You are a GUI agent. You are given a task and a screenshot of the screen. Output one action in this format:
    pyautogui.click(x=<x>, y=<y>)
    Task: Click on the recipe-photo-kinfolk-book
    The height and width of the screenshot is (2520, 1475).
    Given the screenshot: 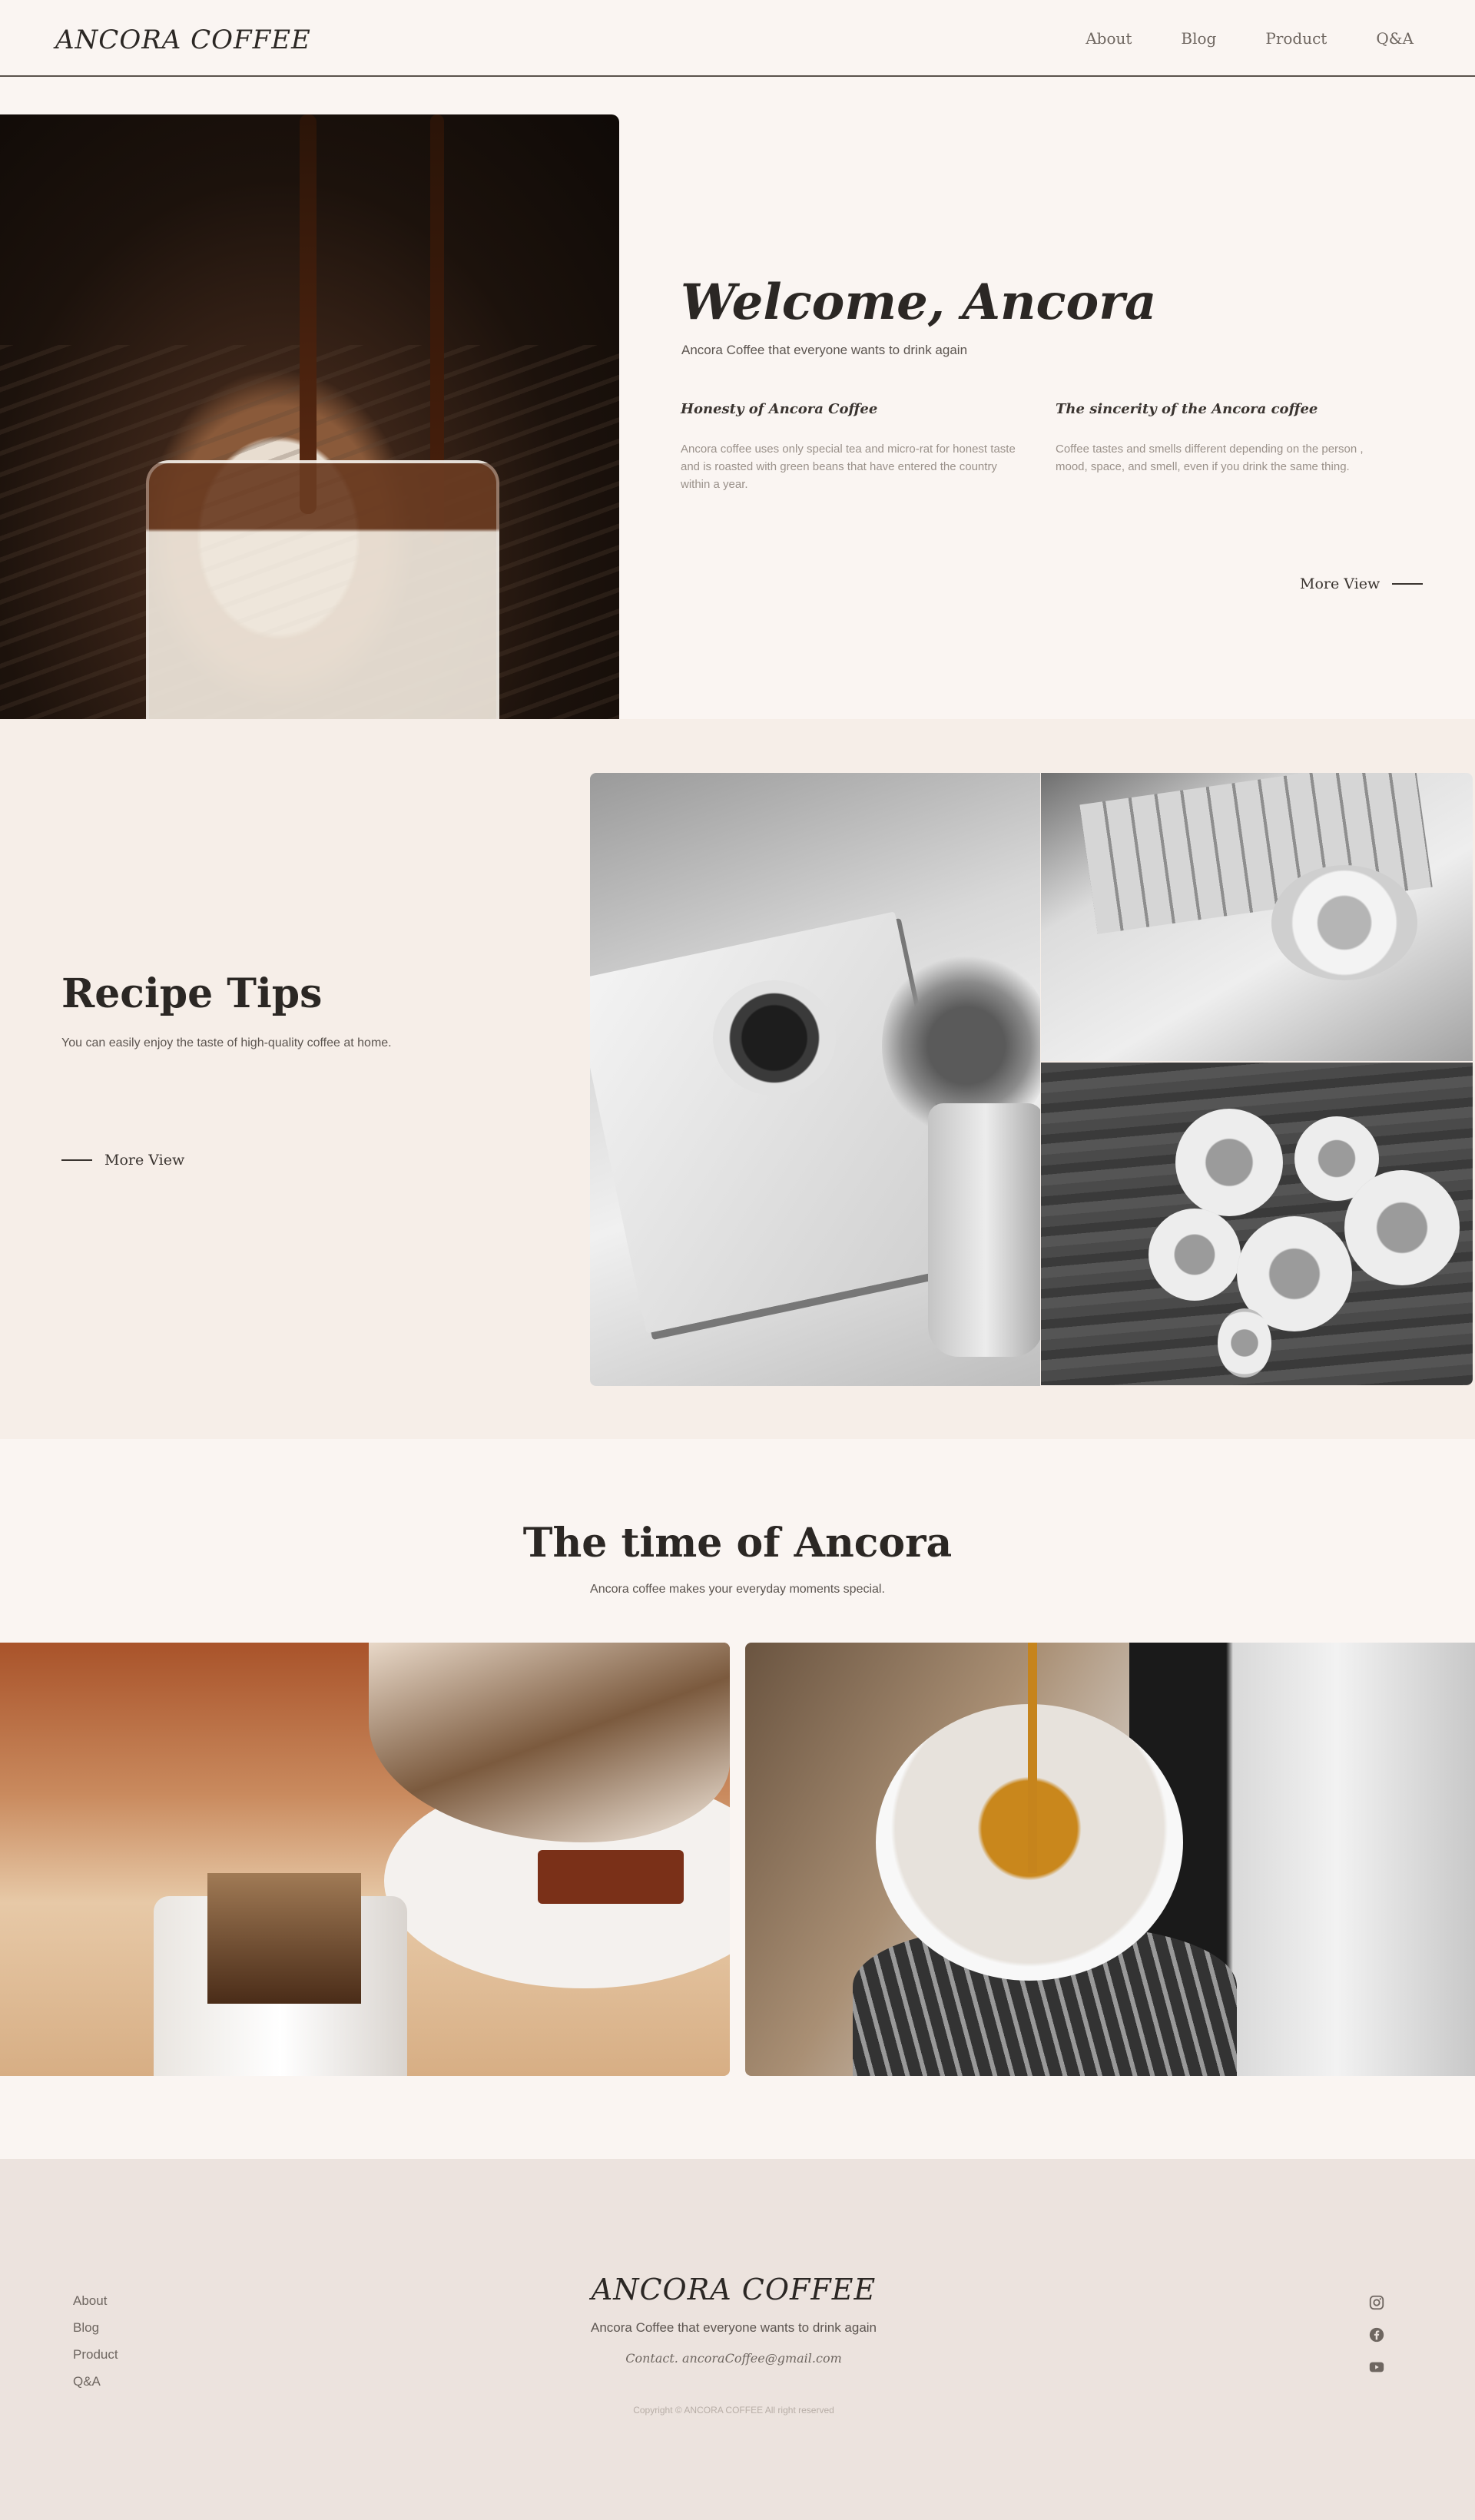 What is the action you would take?
    pyautogui.click(x=815, y=1079)
    